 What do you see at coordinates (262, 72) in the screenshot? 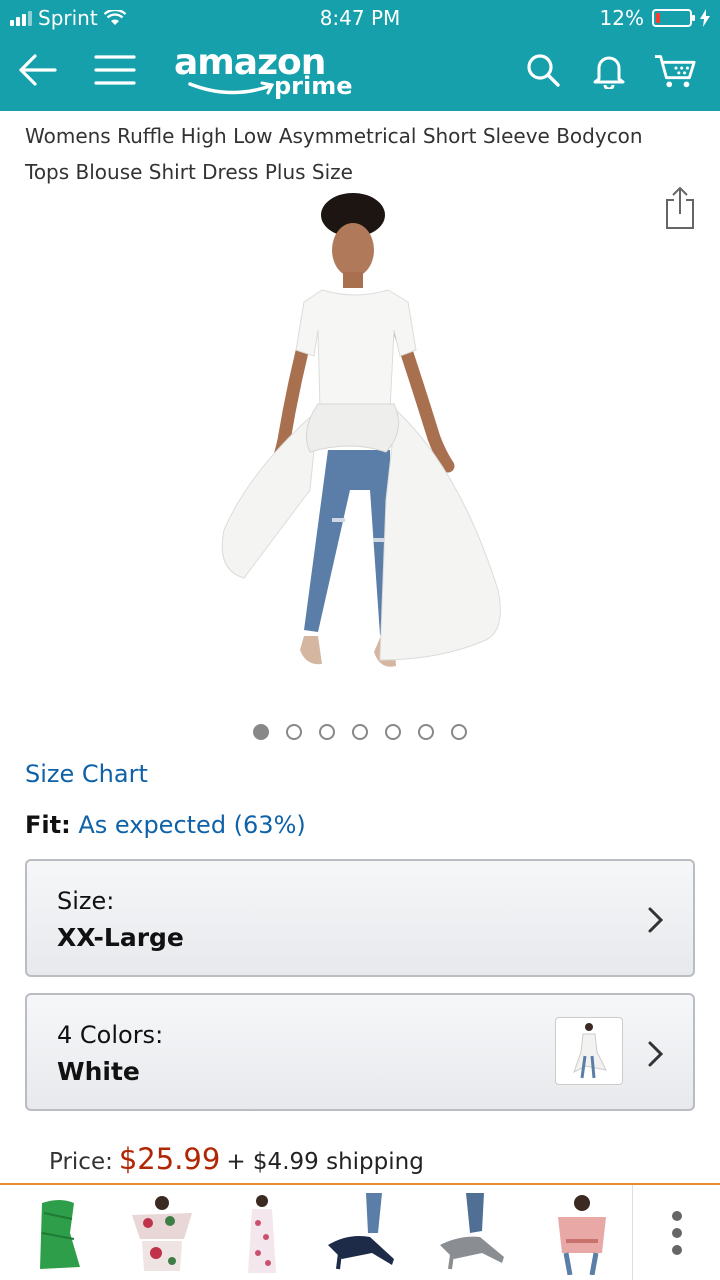
I see `amazon-prime-logo: amazon prime` at bounding box center [262, 72].